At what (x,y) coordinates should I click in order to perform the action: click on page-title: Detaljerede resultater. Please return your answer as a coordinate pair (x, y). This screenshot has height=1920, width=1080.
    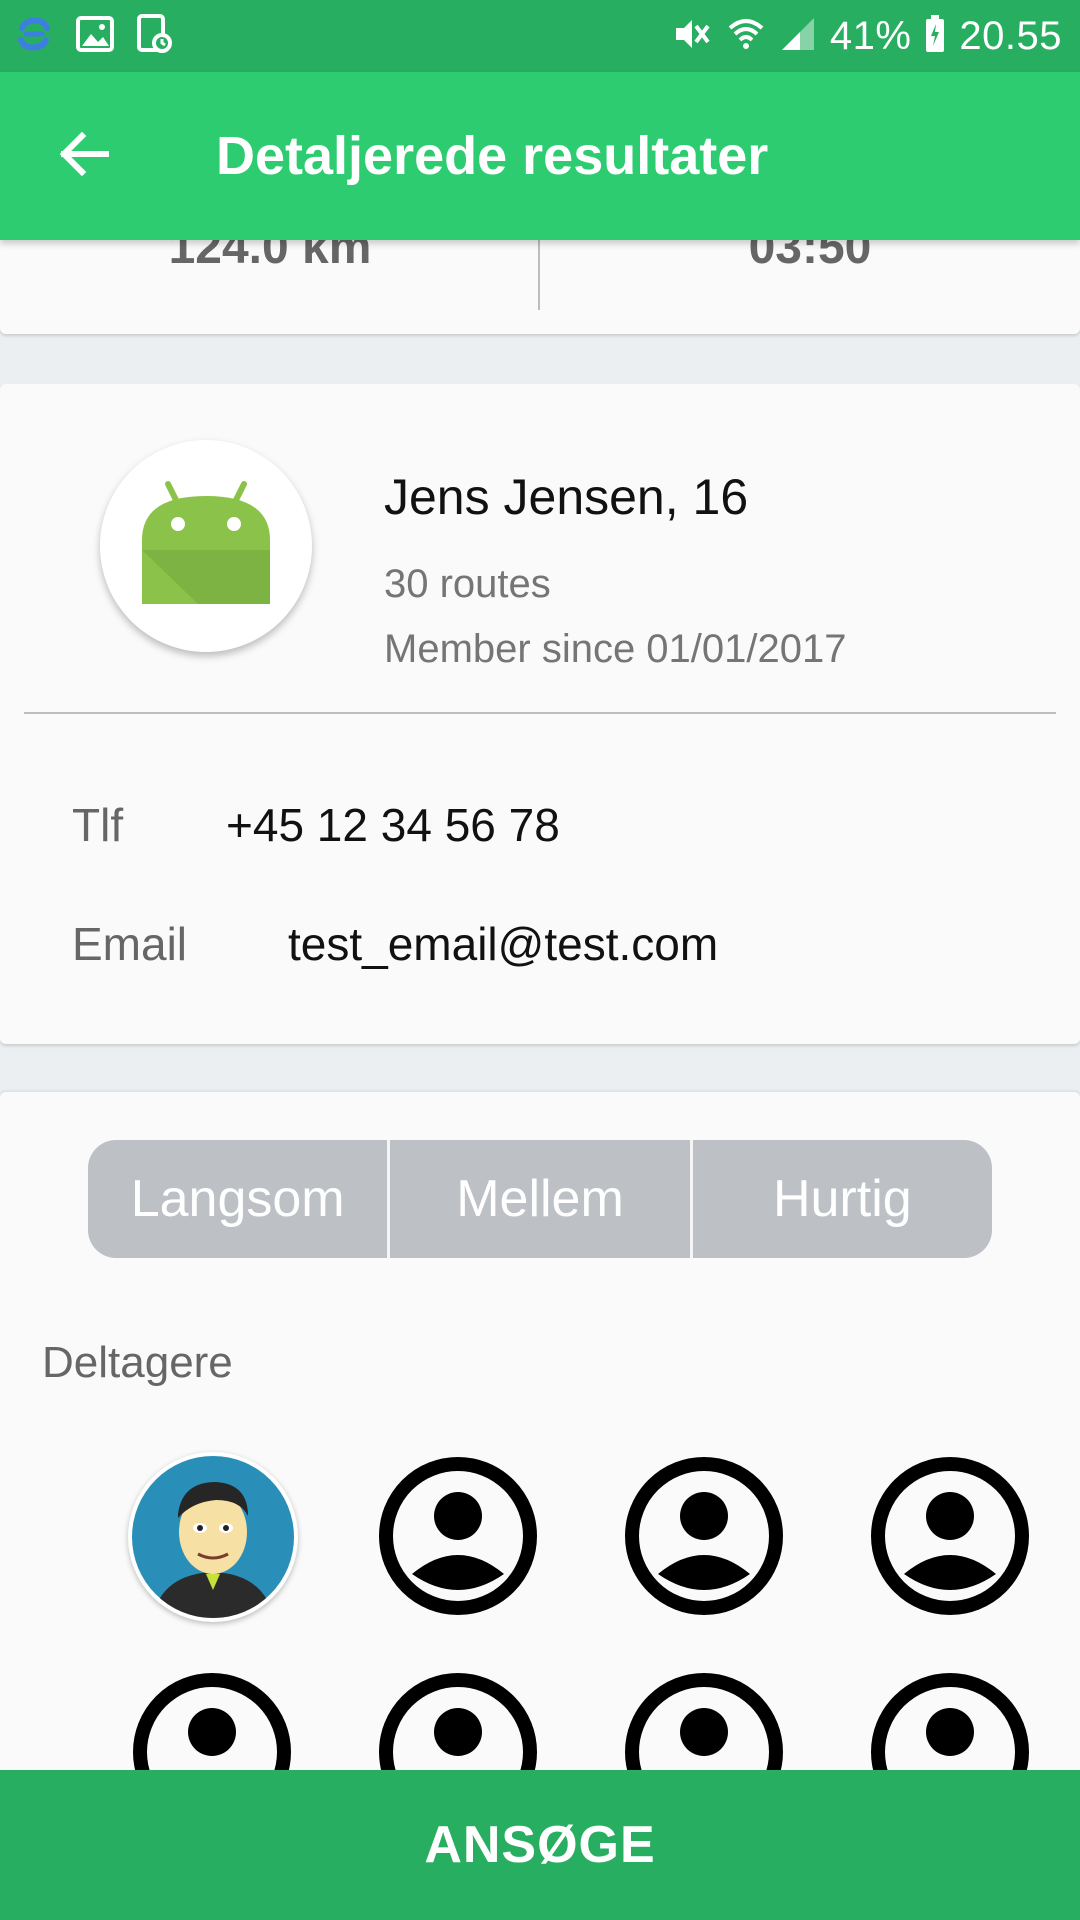
    Looking at the image, I should click on (492, 156).